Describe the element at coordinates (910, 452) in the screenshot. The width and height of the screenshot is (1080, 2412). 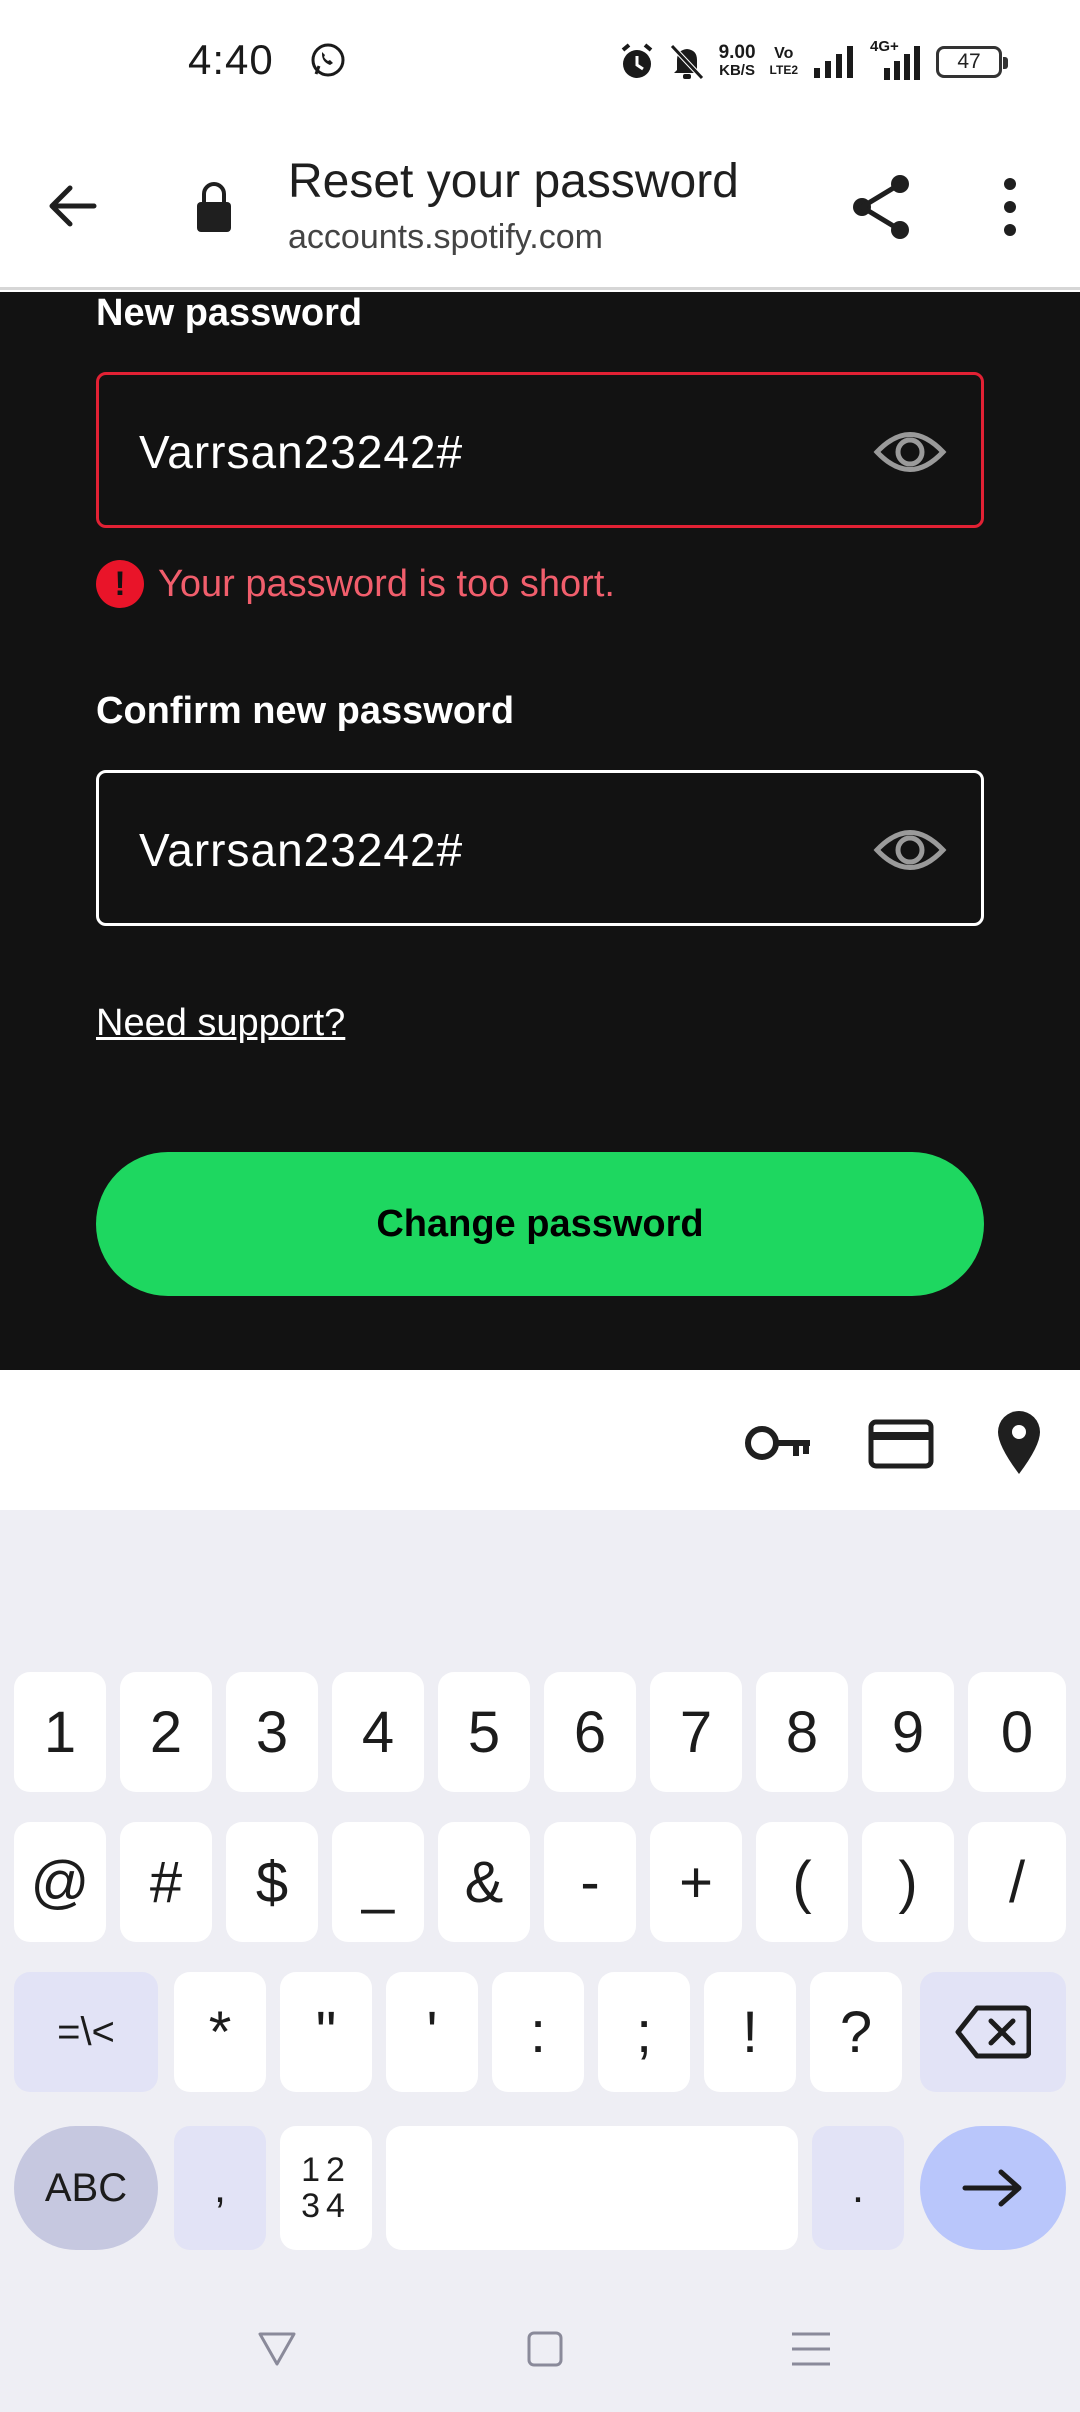
I see `show-password-eye-icon` at that location.